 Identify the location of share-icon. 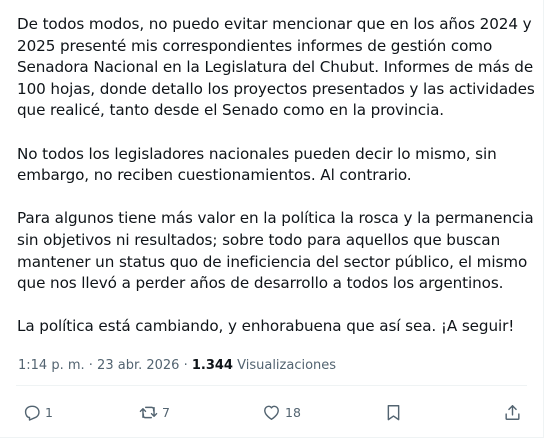
(512, 412).